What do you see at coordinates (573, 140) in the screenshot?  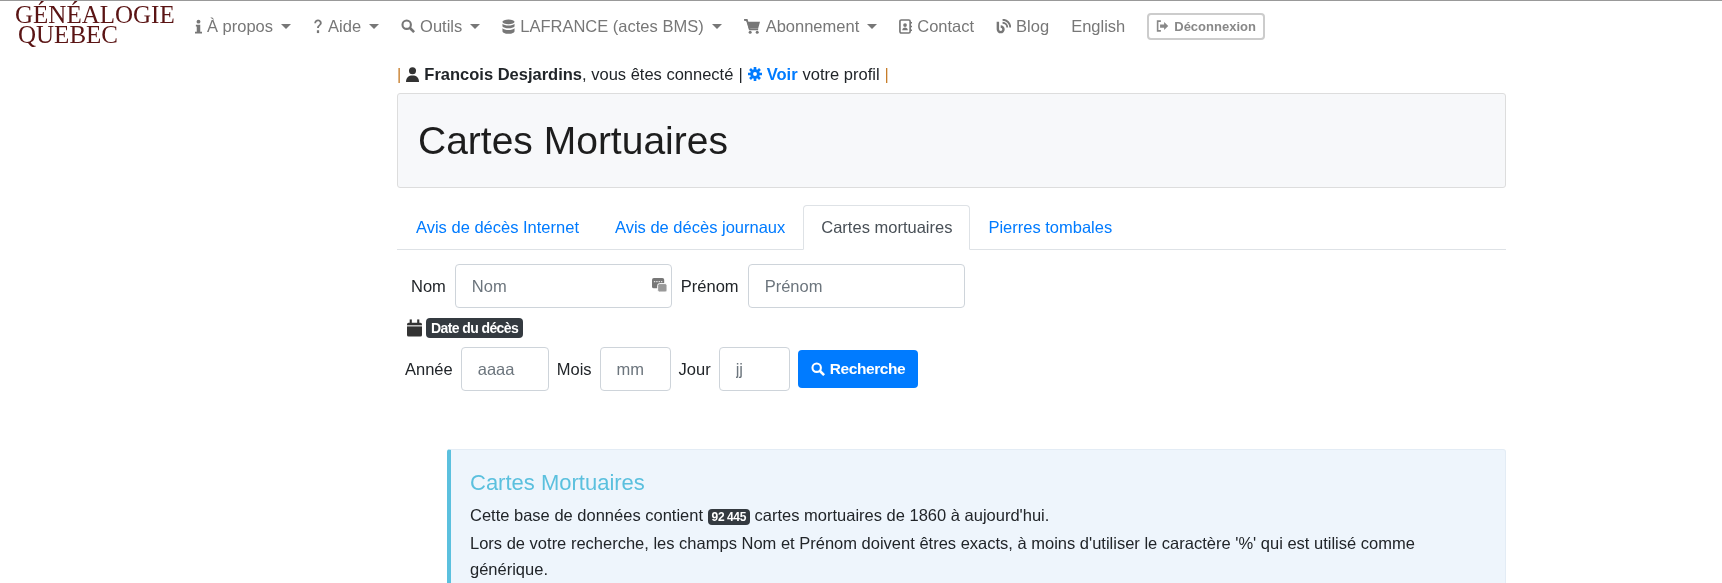 I see `page-title: Cartes Mortuaires` at bounding box center [573, 140].